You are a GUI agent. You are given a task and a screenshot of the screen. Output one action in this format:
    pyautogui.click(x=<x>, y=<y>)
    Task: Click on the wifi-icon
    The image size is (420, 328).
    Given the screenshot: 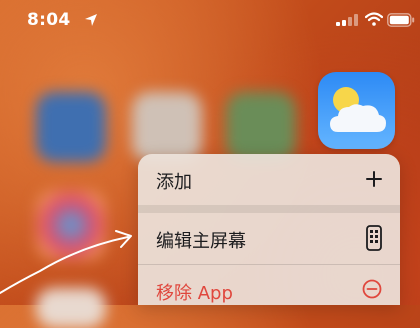 What is the action you would take?
    pyautogui.click(x=374, y=19)
    